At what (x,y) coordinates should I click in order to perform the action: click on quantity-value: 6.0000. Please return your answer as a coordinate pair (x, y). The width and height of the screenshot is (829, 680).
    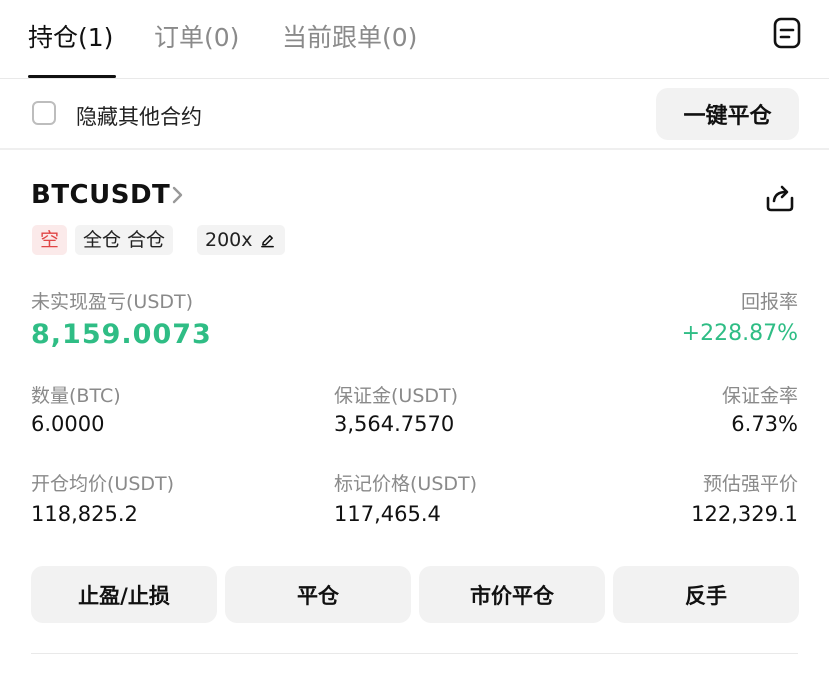
    Looking at the image, I should click on (68, 424).